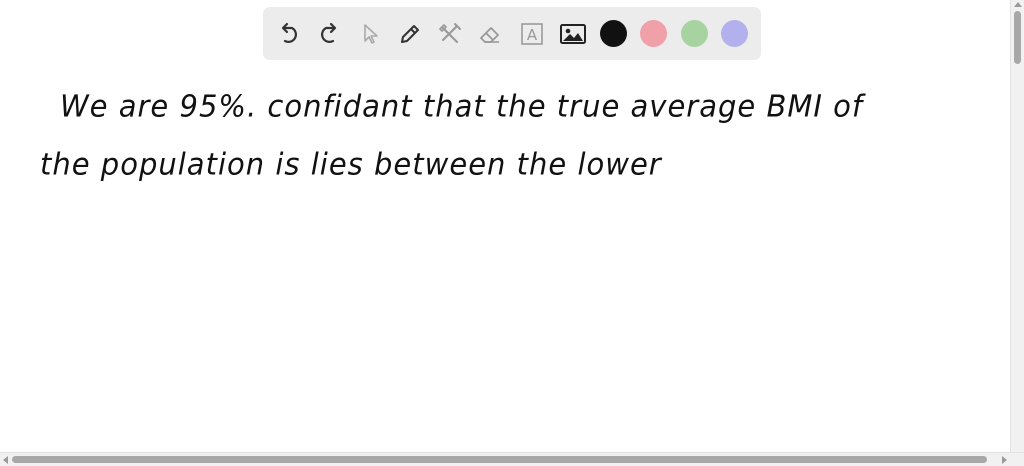 The width and height of the screenshot is (1024, 466). I want to click on handwriting-line-2: the population is lies between the lower, so click(351, 164).